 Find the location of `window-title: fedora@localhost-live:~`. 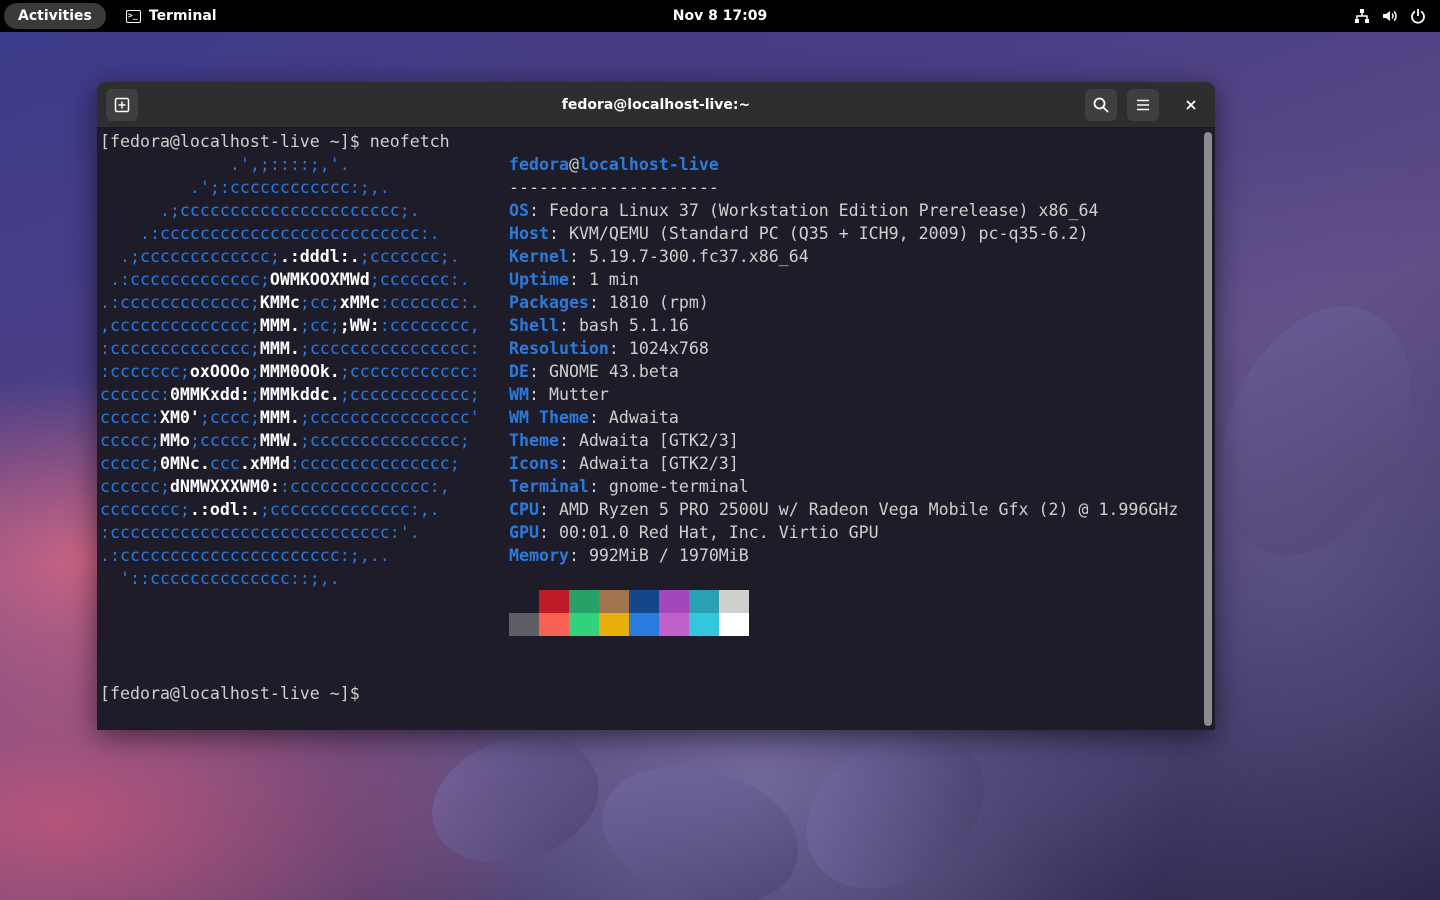

window-title: fedora@localhost-live:~ is located at coordinates (656, 105).